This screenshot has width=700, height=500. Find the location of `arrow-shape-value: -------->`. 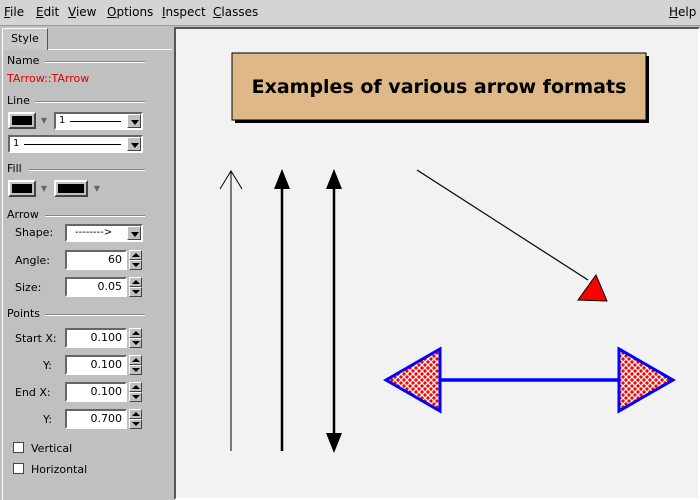

arrow-shape-value: --------> is located at coordinates (94, 232).